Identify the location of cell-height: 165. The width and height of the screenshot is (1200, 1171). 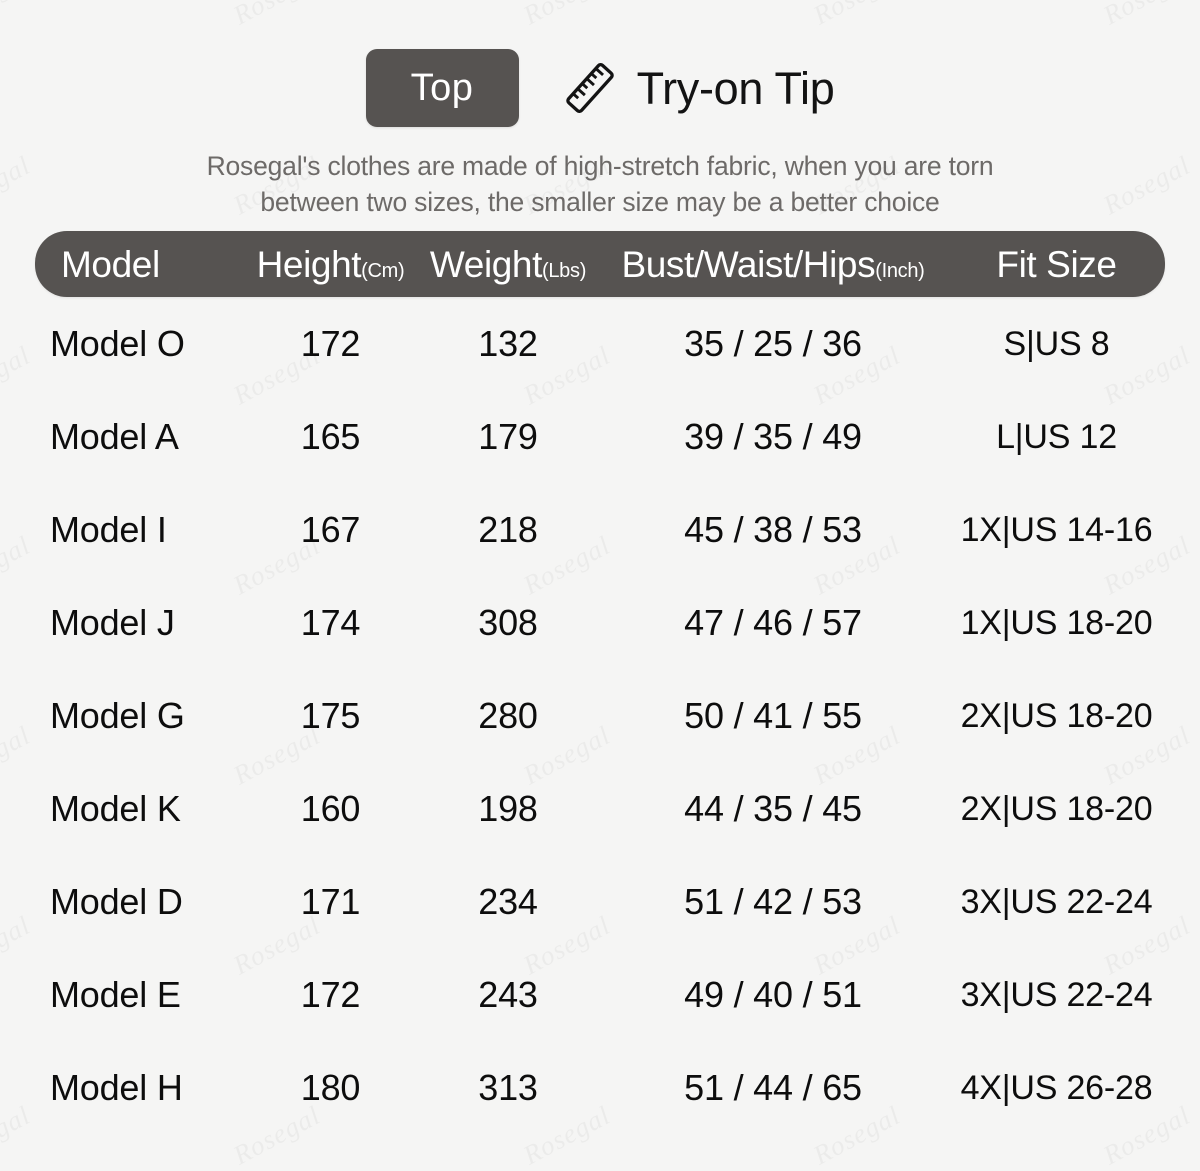
(330, 436).